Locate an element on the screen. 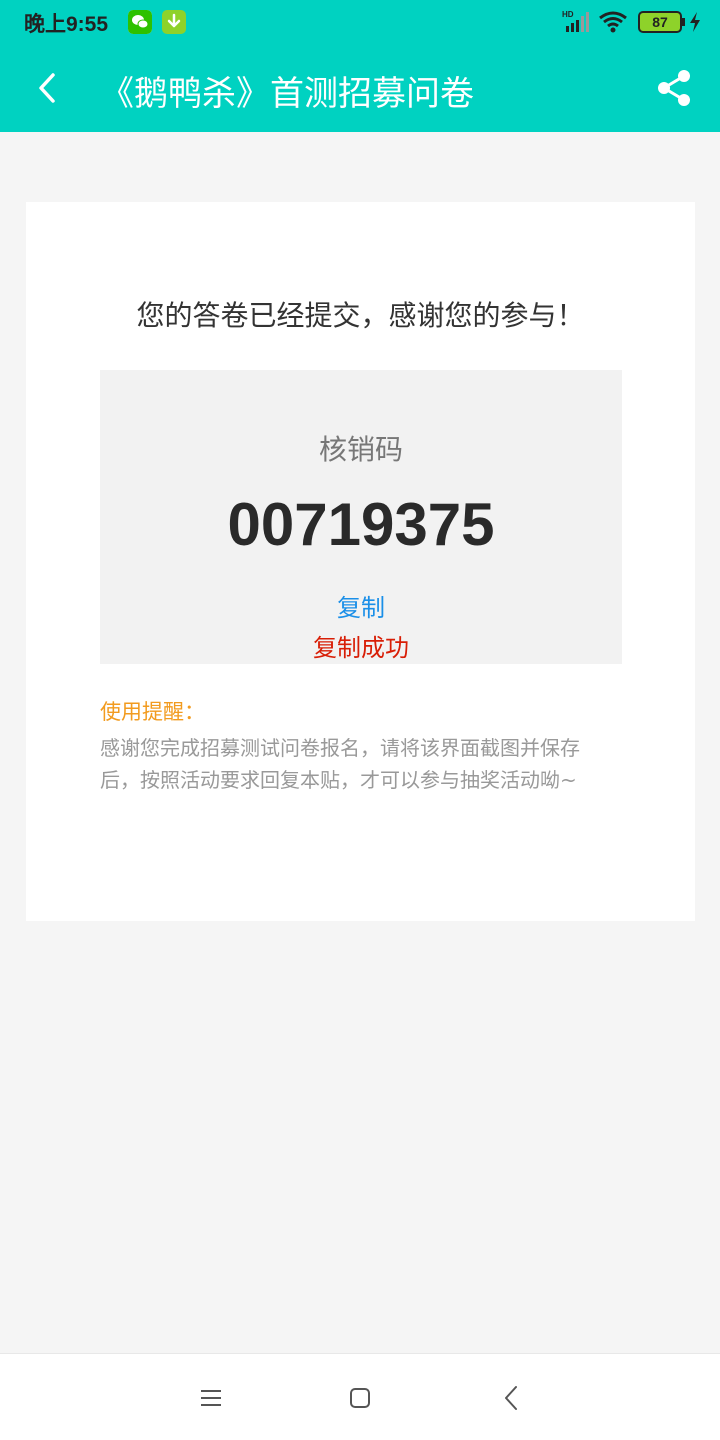 The image size is (720, 1440). page-title: 《鹅鸭杀》首测招募问卷 is located at coordinates (287, 94).